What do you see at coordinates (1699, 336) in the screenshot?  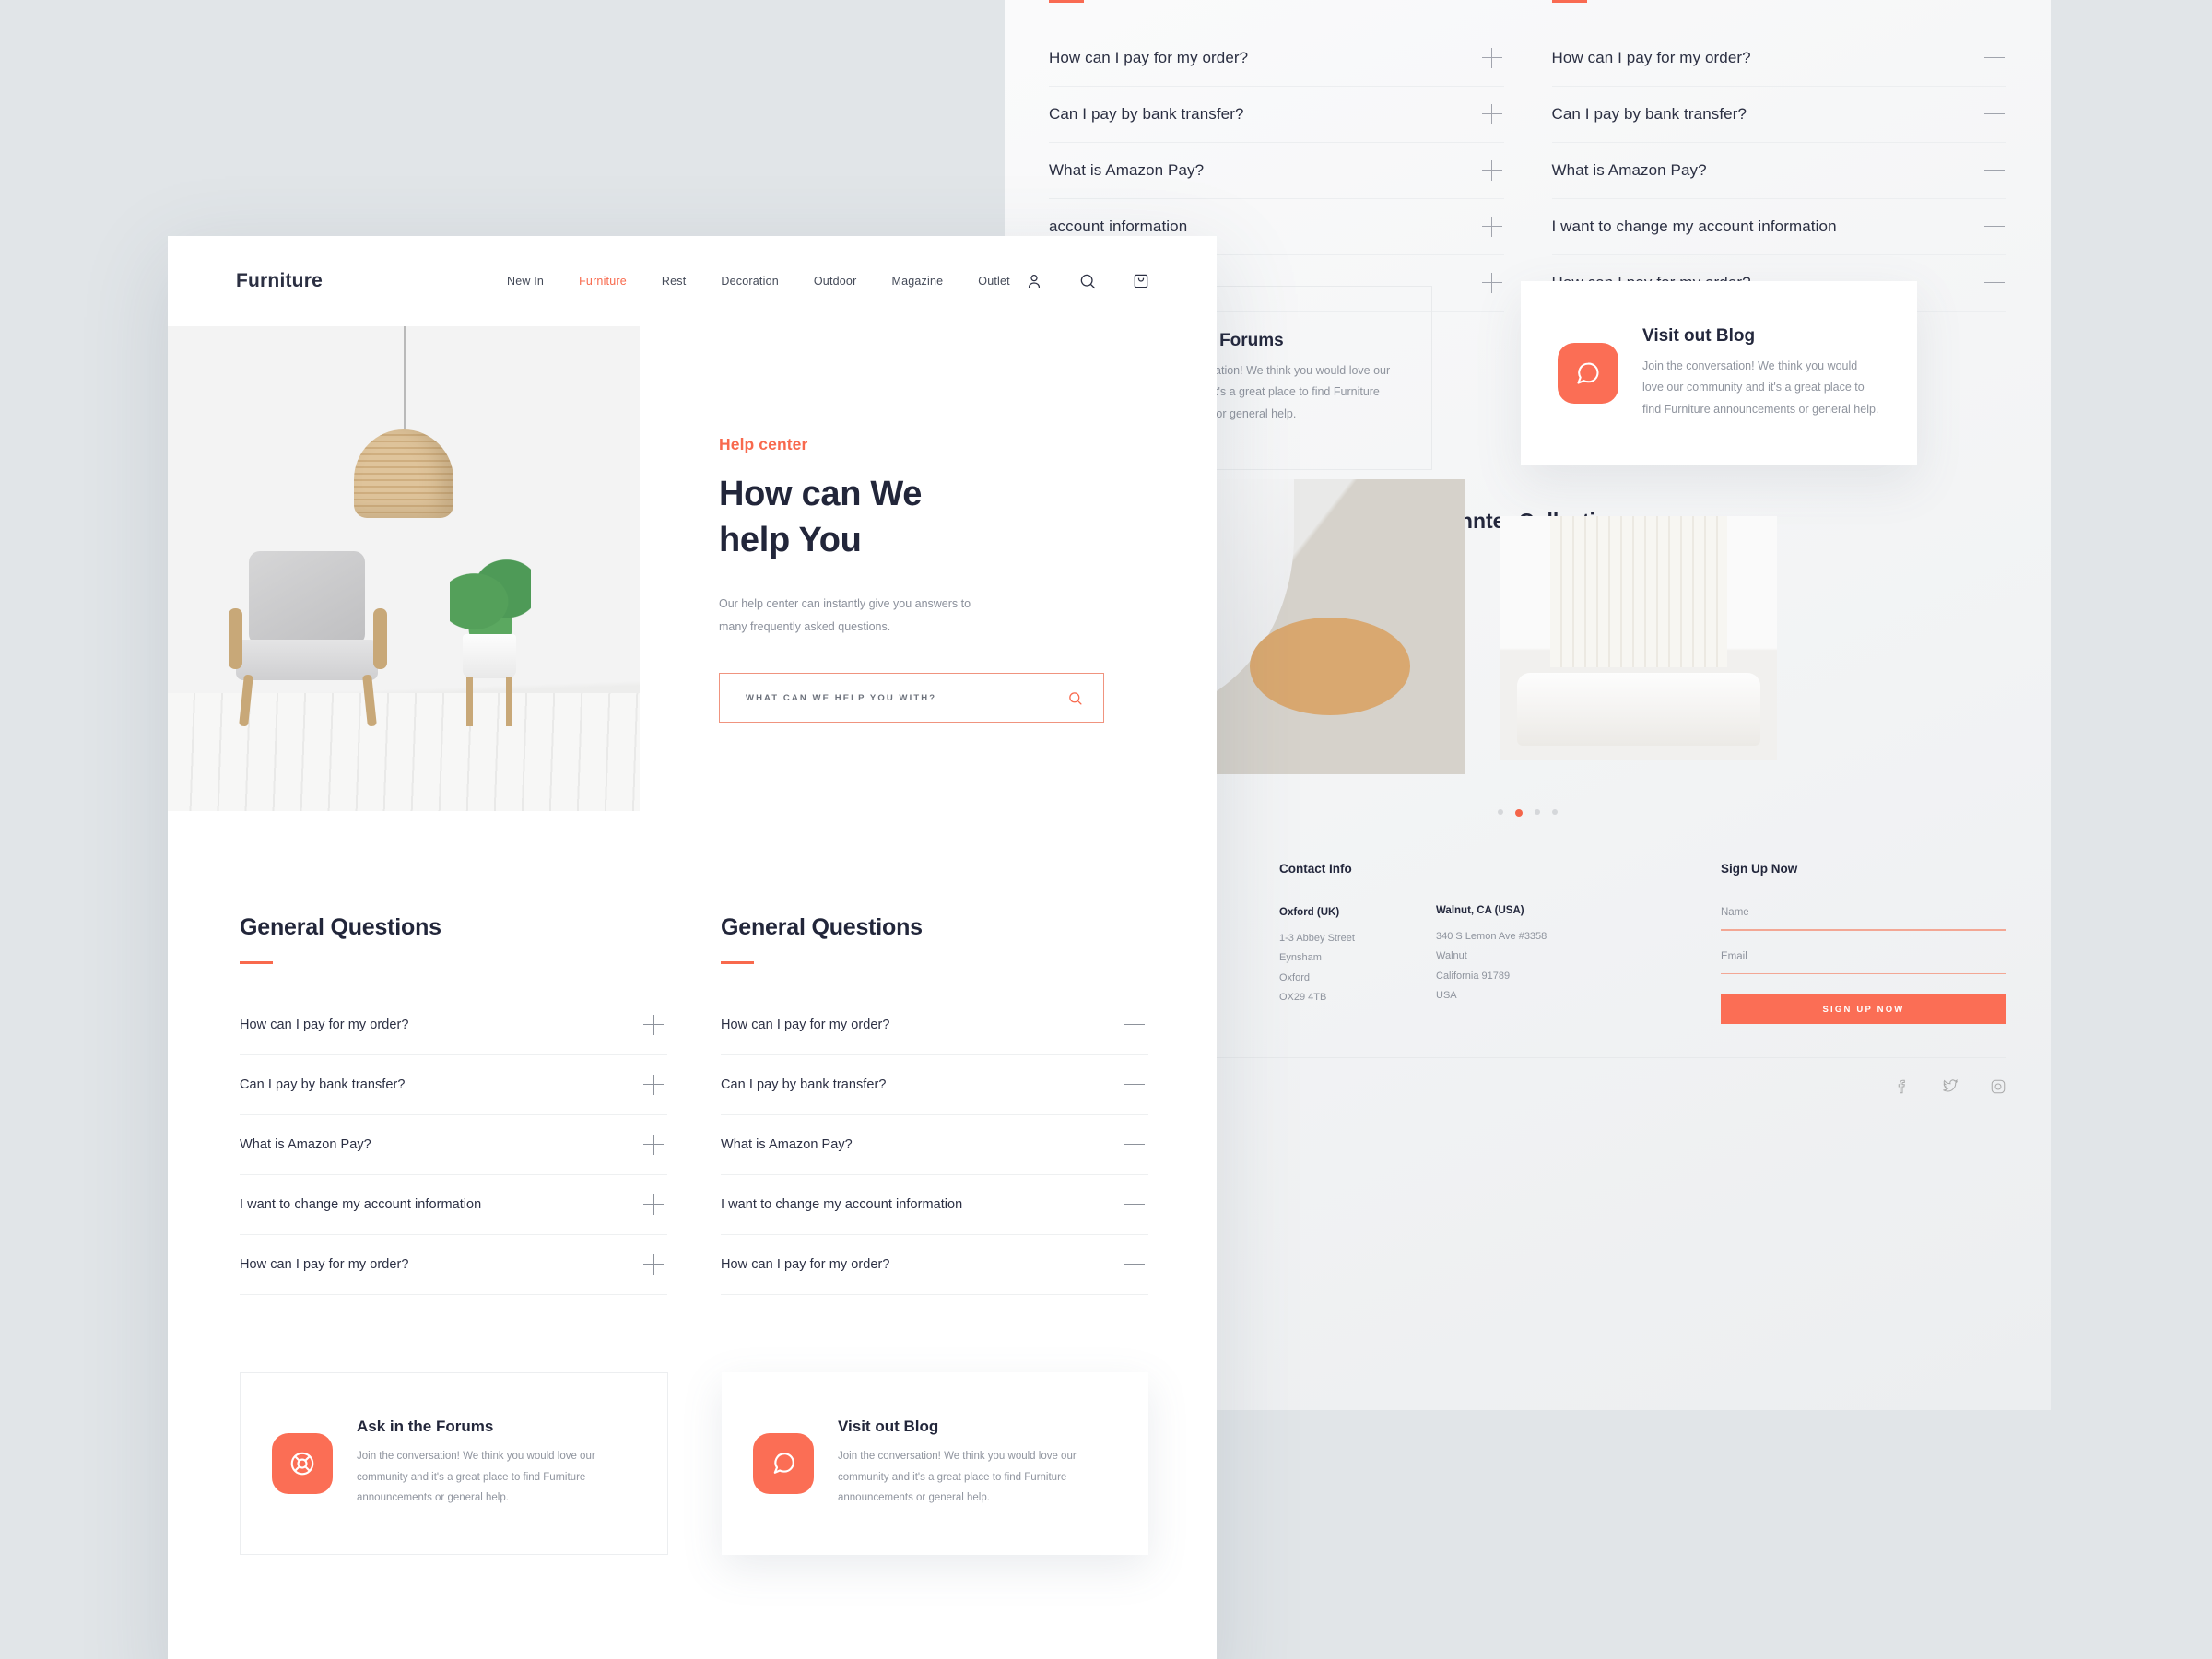 I see `card-title: Visit out Blog` at bounding box center [1699, 336].